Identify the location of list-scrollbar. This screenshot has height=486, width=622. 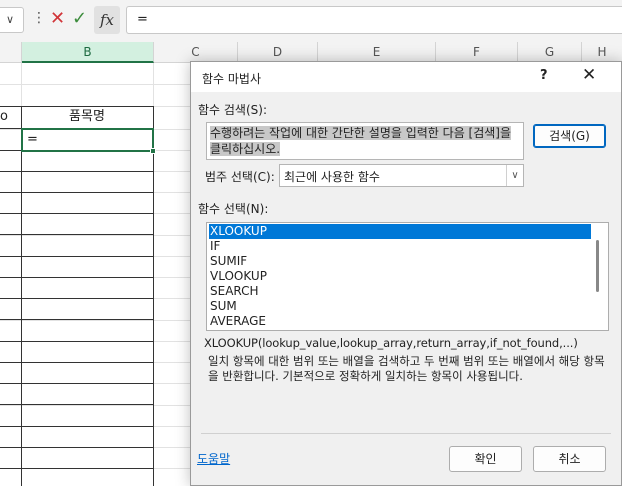
(597, 266).